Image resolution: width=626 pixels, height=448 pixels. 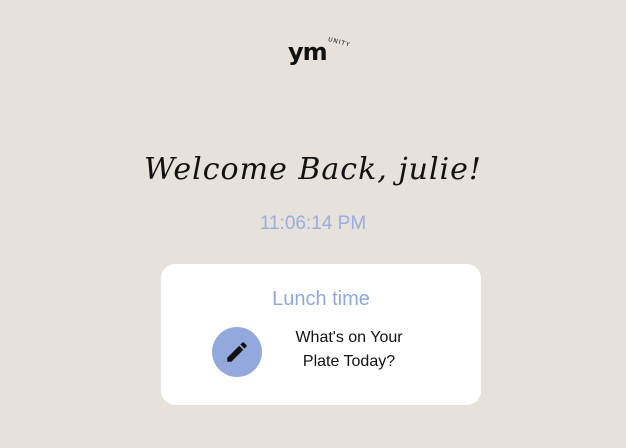 I want to click on pencil-icon, so click(x=237, y=352).